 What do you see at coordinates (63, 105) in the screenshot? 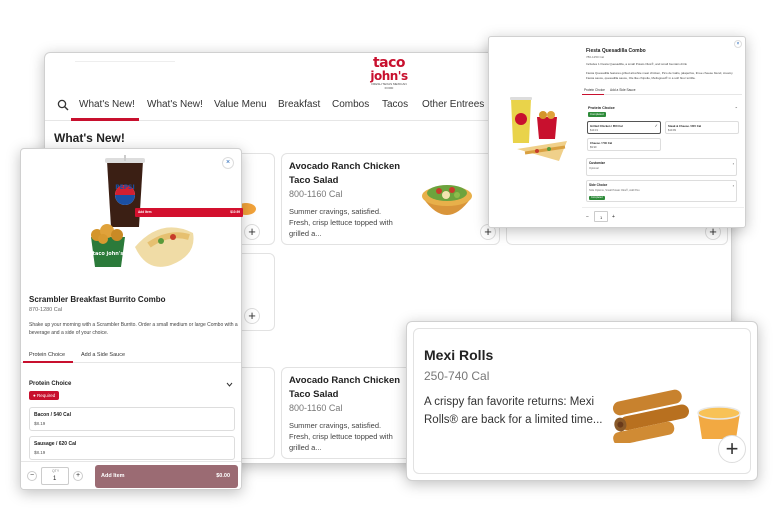
I see `search-icon` at bounding box center [63, 105].